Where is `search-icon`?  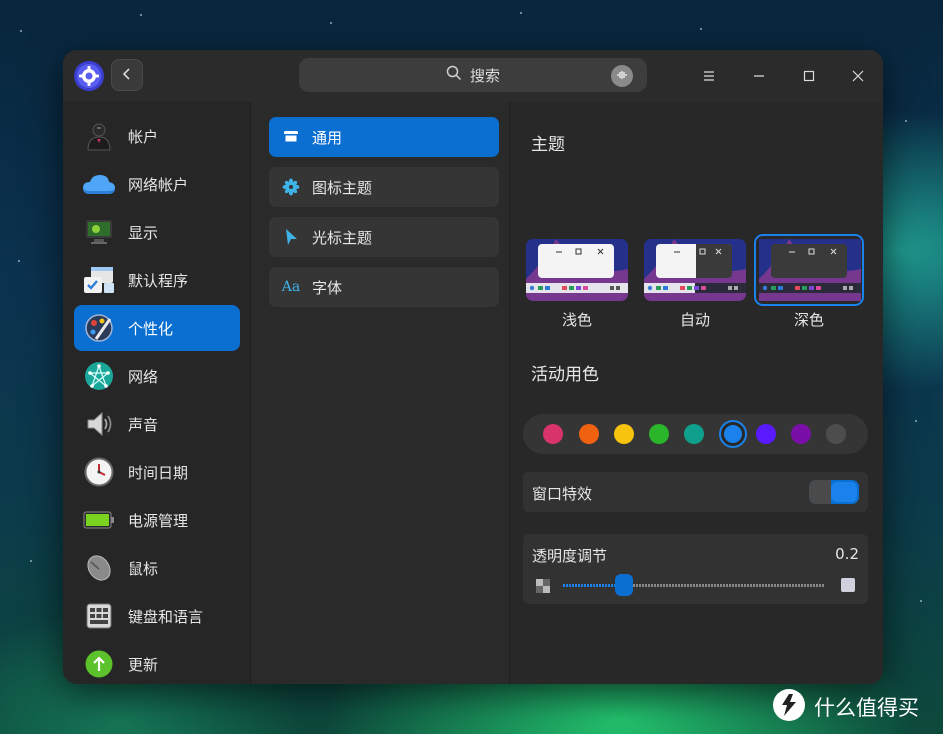 search-icon is located at coordinates (454, 75).